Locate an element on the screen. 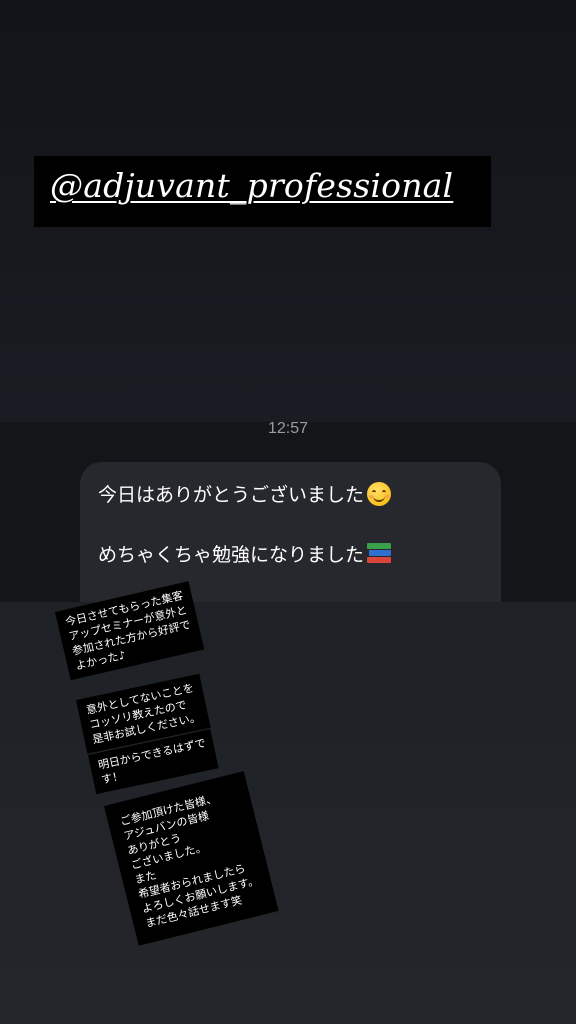 This screenshot has width=576, height=1024. books-icon is located at coordinates (379, 553).